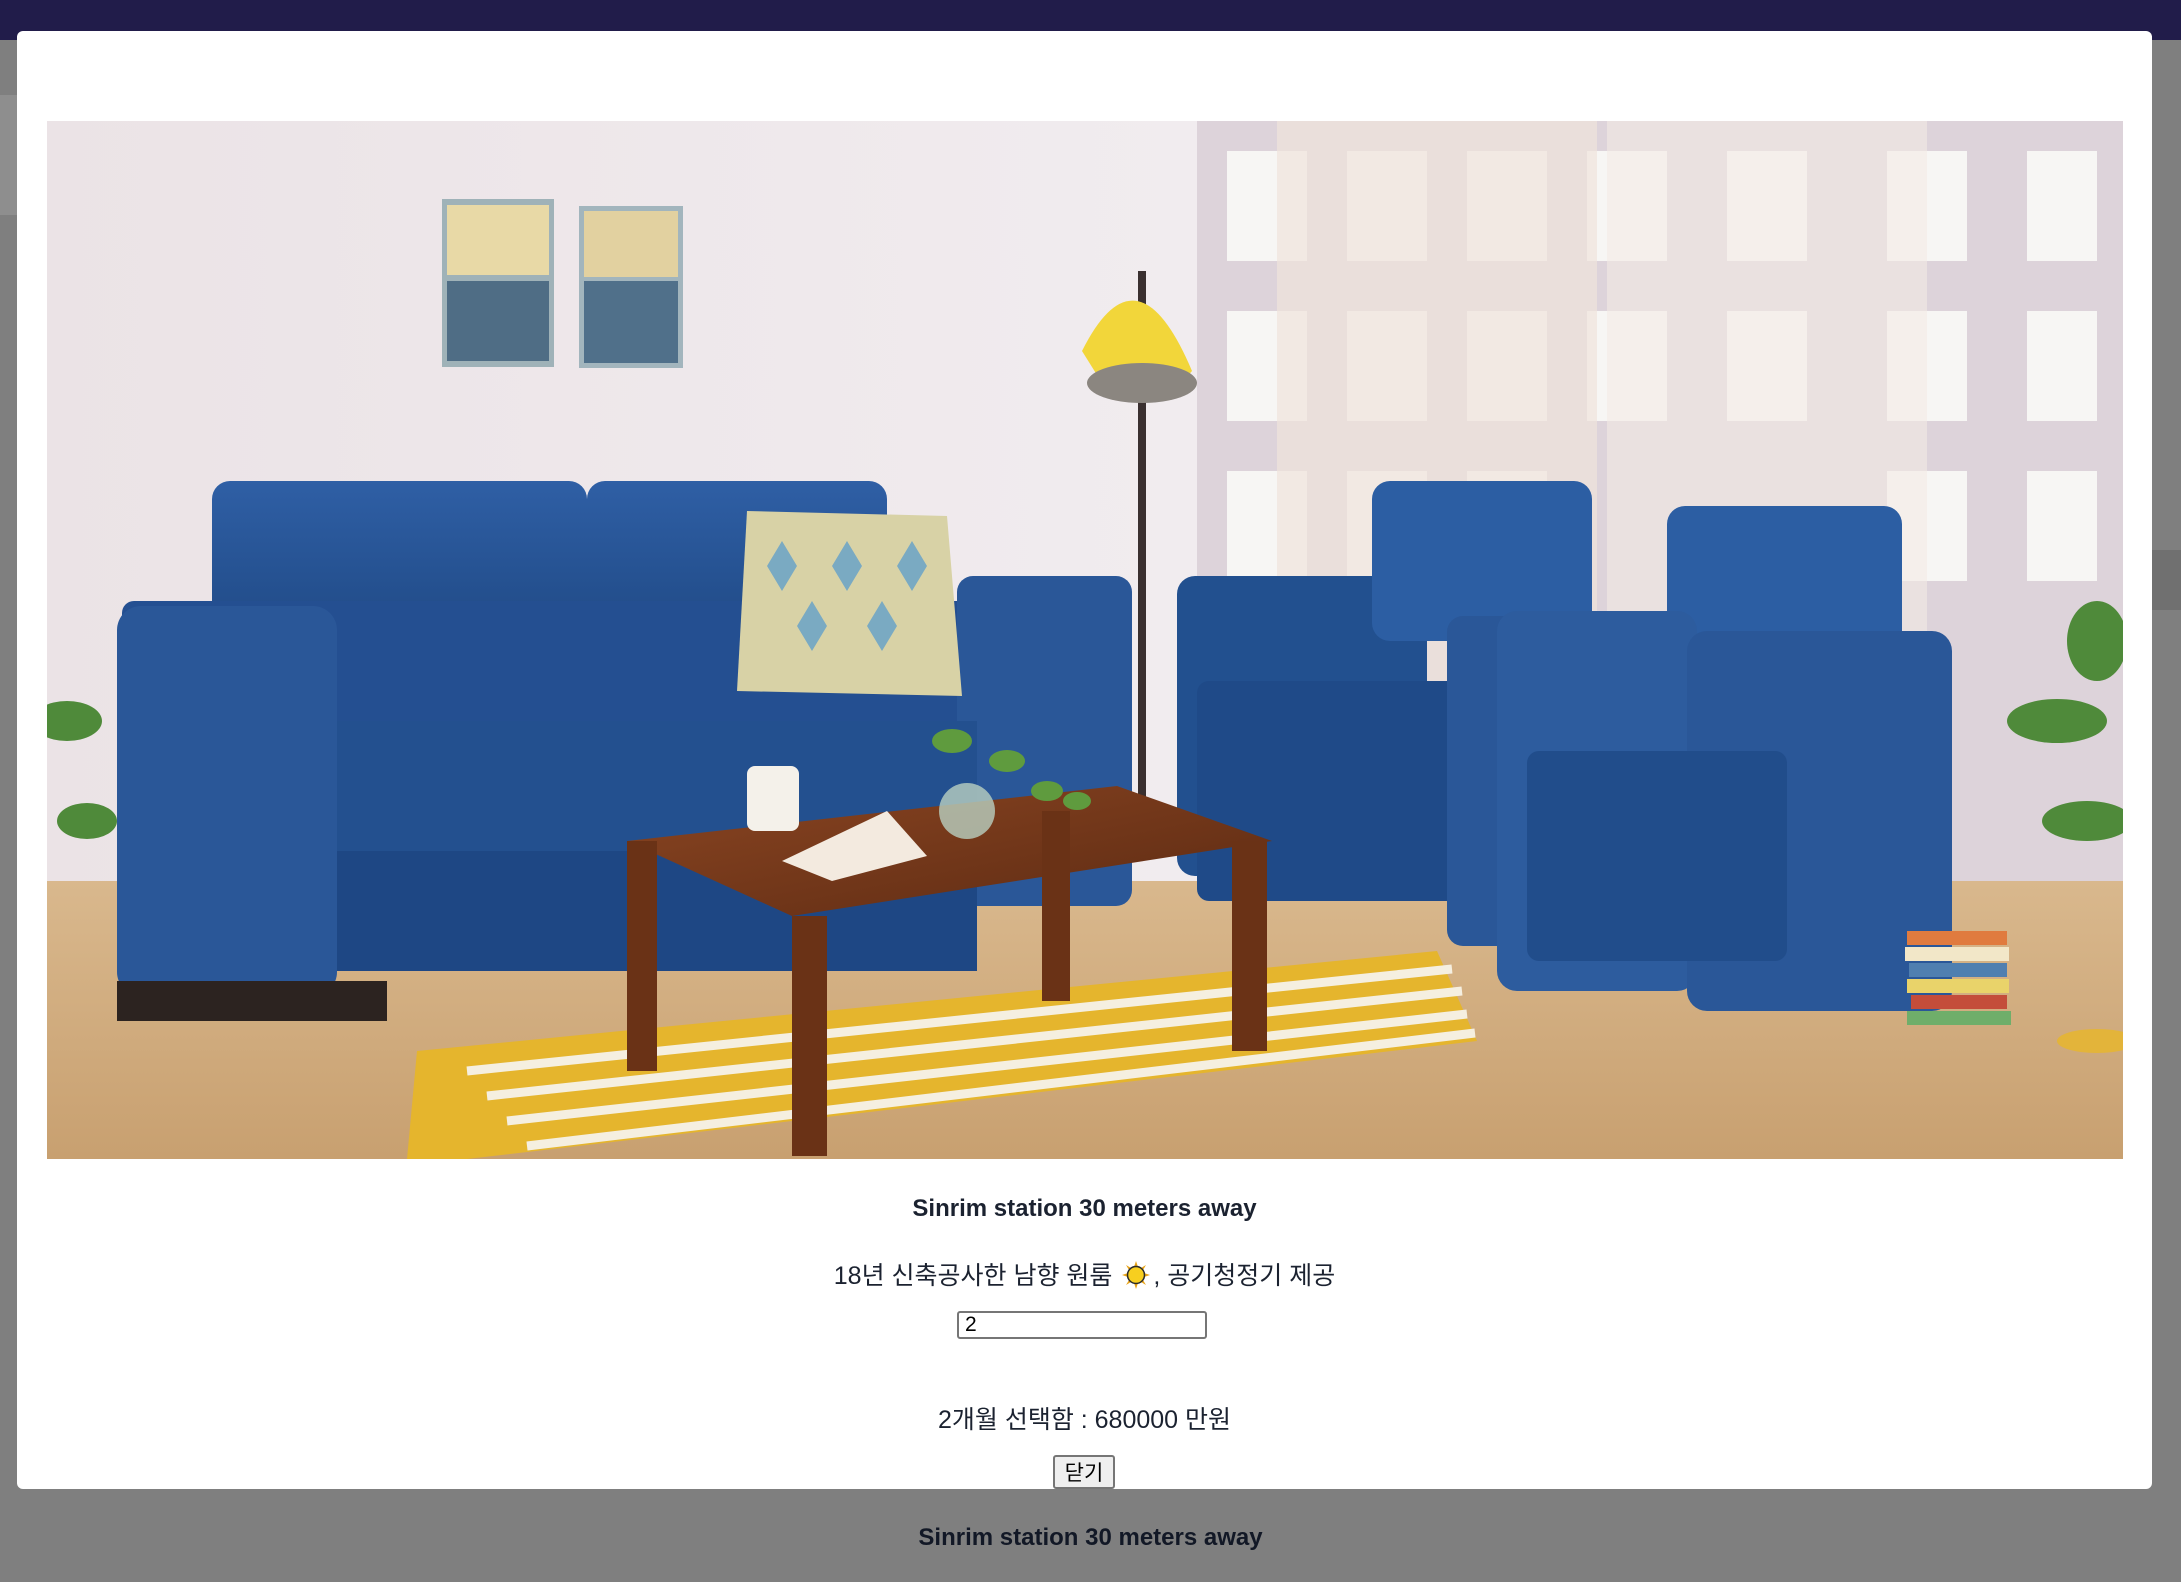 The width and height of the screenshot is (2181, 1582). Describe the element at coordinates (1082, 1325) in the screenshot. I see `months-input` at that location.